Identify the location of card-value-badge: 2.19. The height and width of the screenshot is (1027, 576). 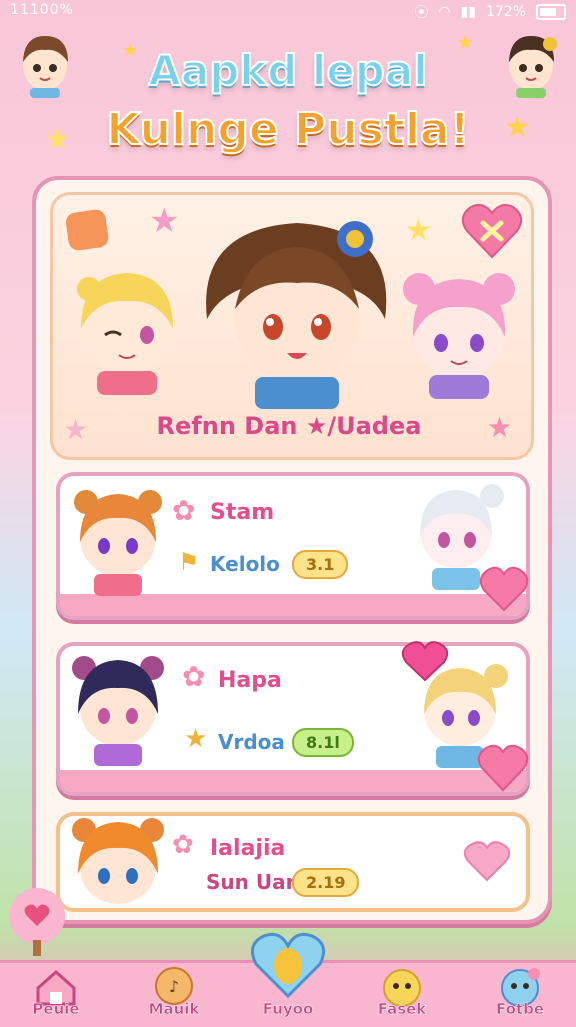
(326, 882).